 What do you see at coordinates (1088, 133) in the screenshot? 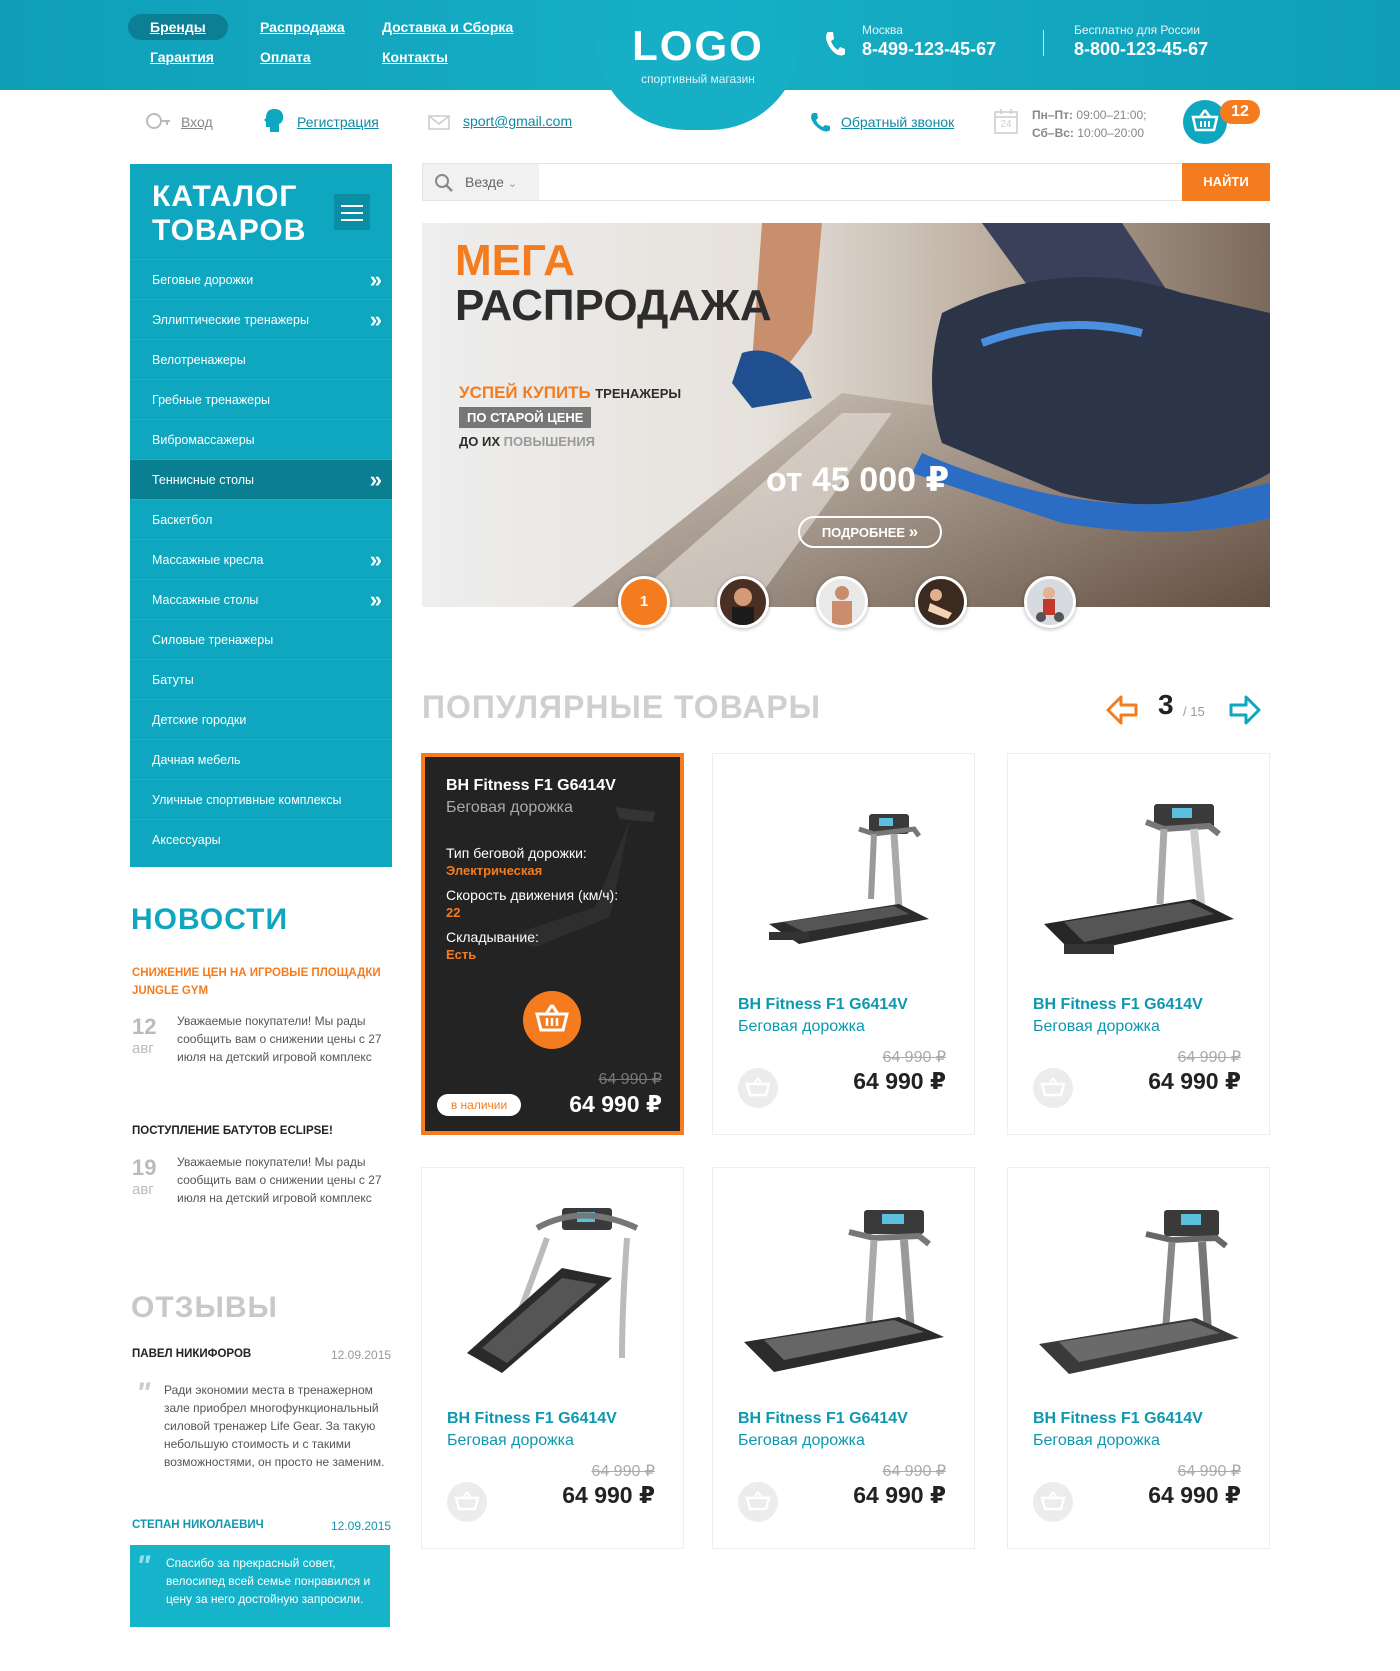
I see `hours-weekend: Сб–Вс: 10:00–20:00` at bounding box center [1088, 133].